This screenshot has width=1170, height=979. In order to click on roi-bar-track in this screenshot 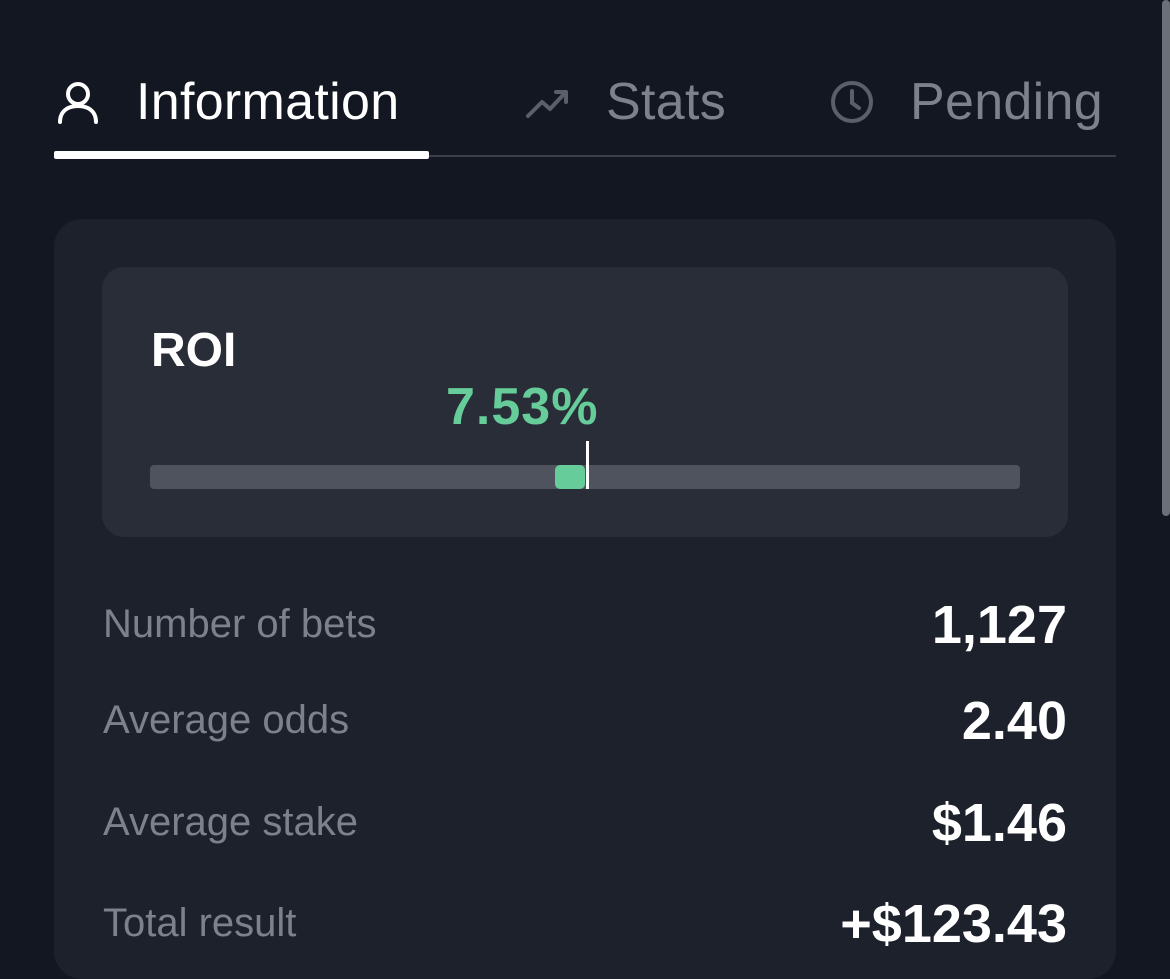, I will do `click(585, 465)`.